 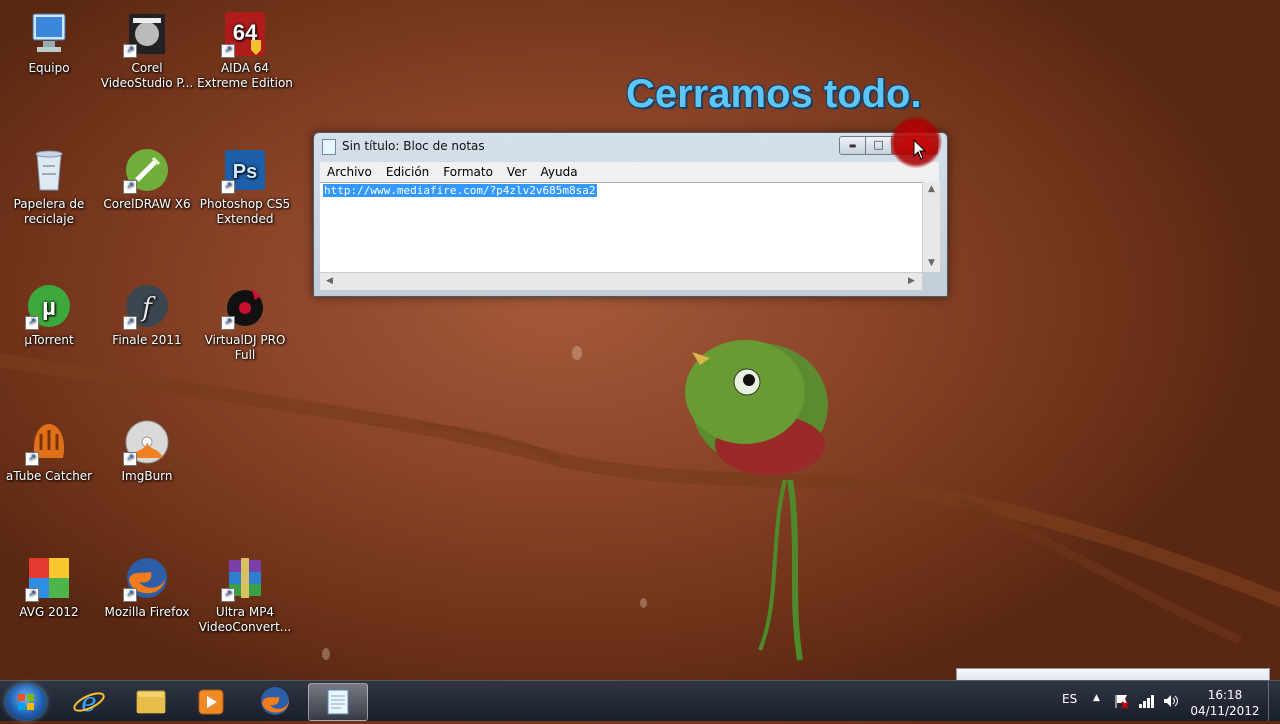 I want to click on winrar-archive-icon: ↗, so click(x=245, y=578).